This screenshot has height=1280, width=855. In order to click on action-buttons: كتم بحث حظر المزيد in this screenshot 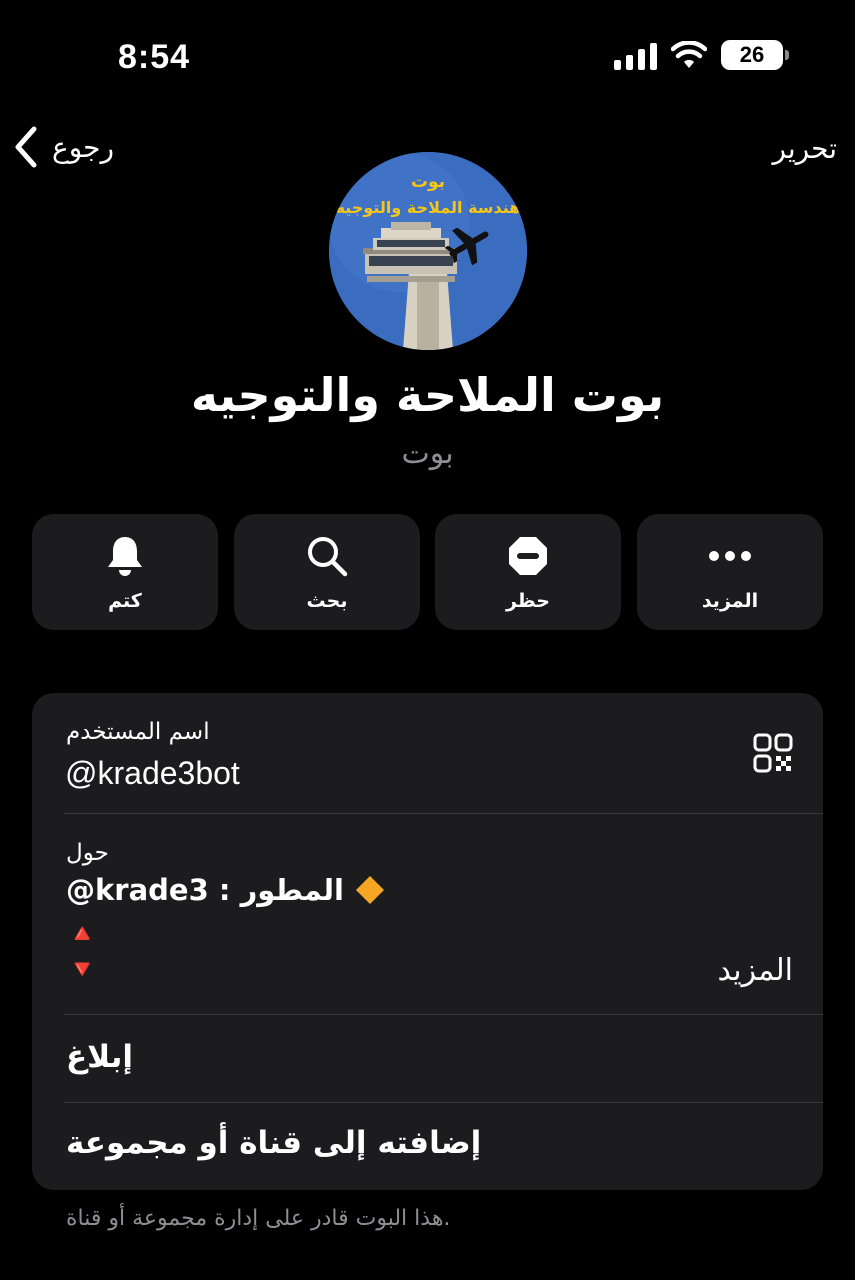, I will do `click(427, 572)`.